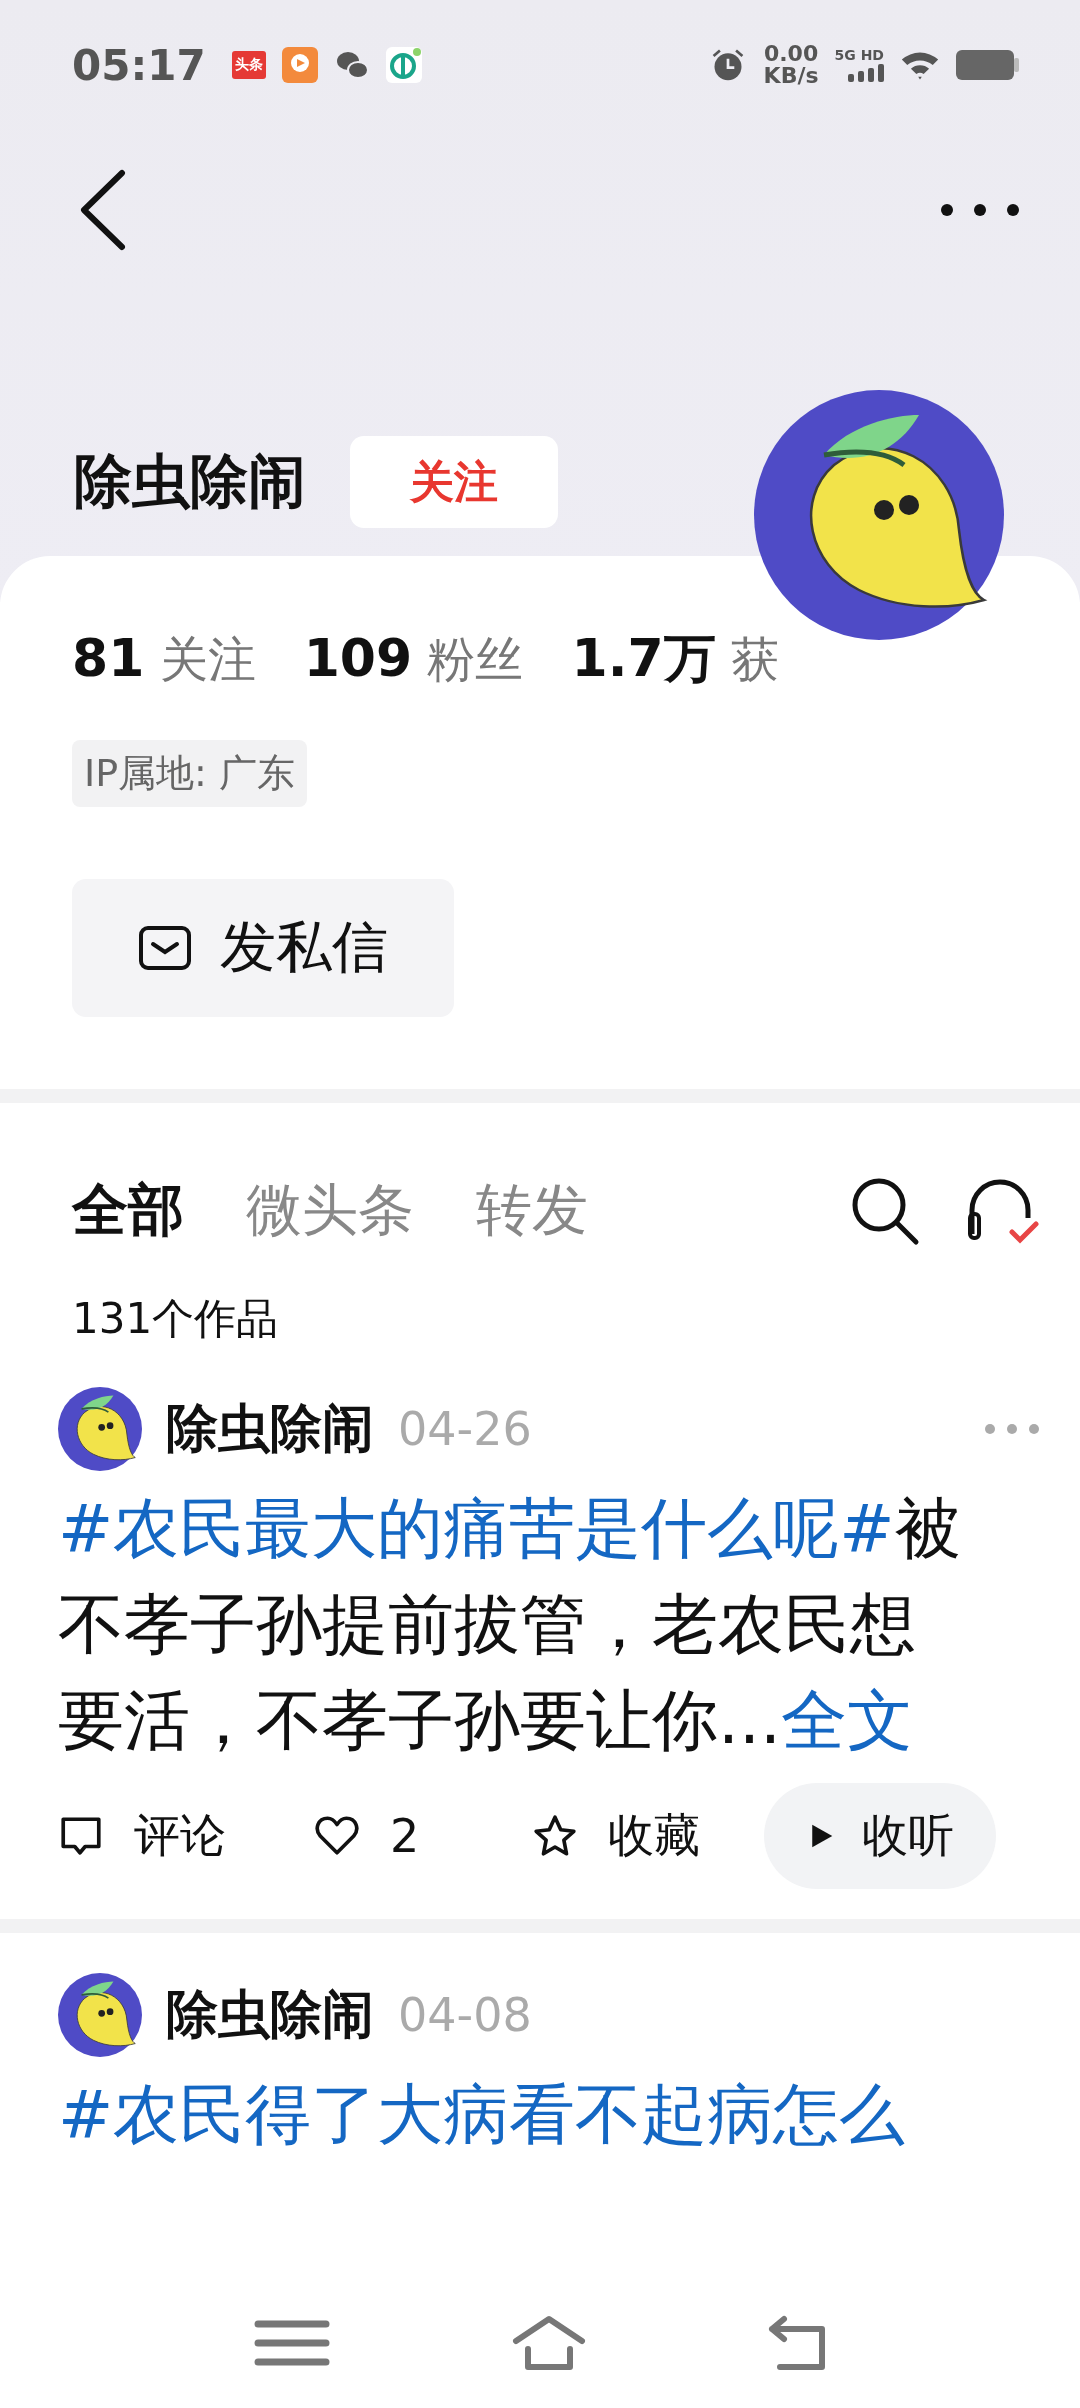 The width and height of the screenshot is (1080, 2408). What do you see at coordinates (482, 2114) in the screenshot?
I see `hashtag-link: #农民得了大病看不起病怎么` at bounding box center [482, 2114].